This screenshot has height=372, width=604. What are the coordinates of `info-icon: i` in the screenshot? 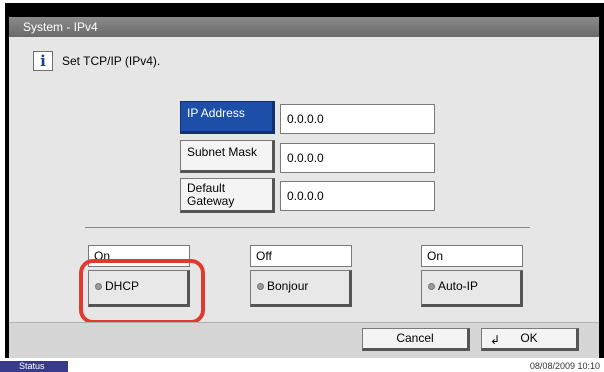 It's located at (43, 61).